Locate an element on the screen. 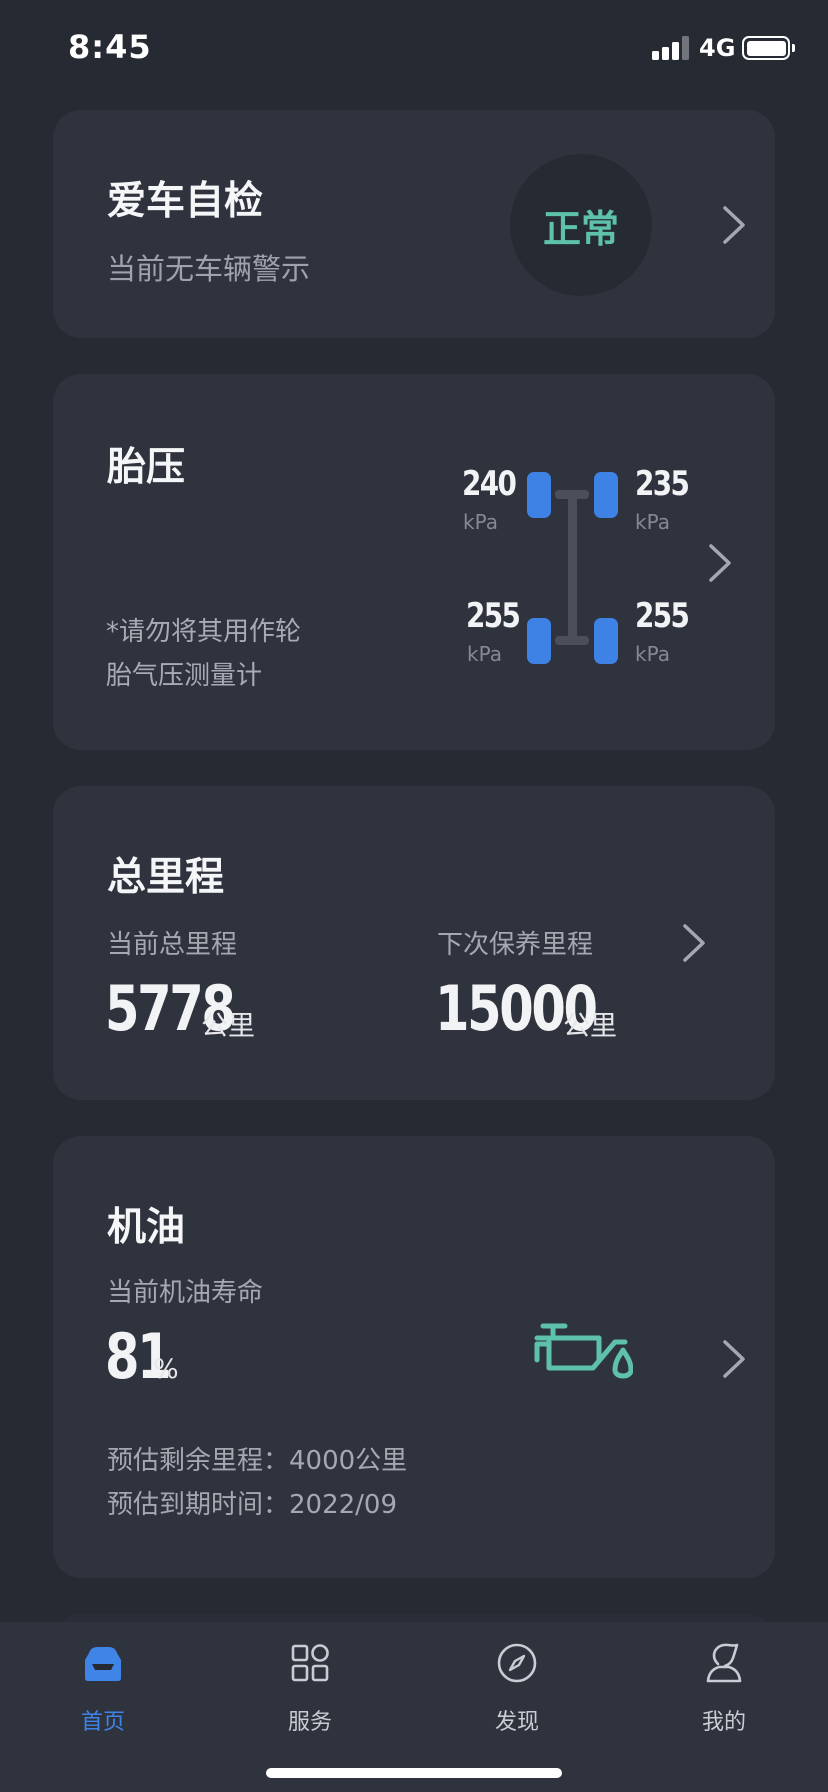  tire-rear-right is located at coordinates (606, 641).